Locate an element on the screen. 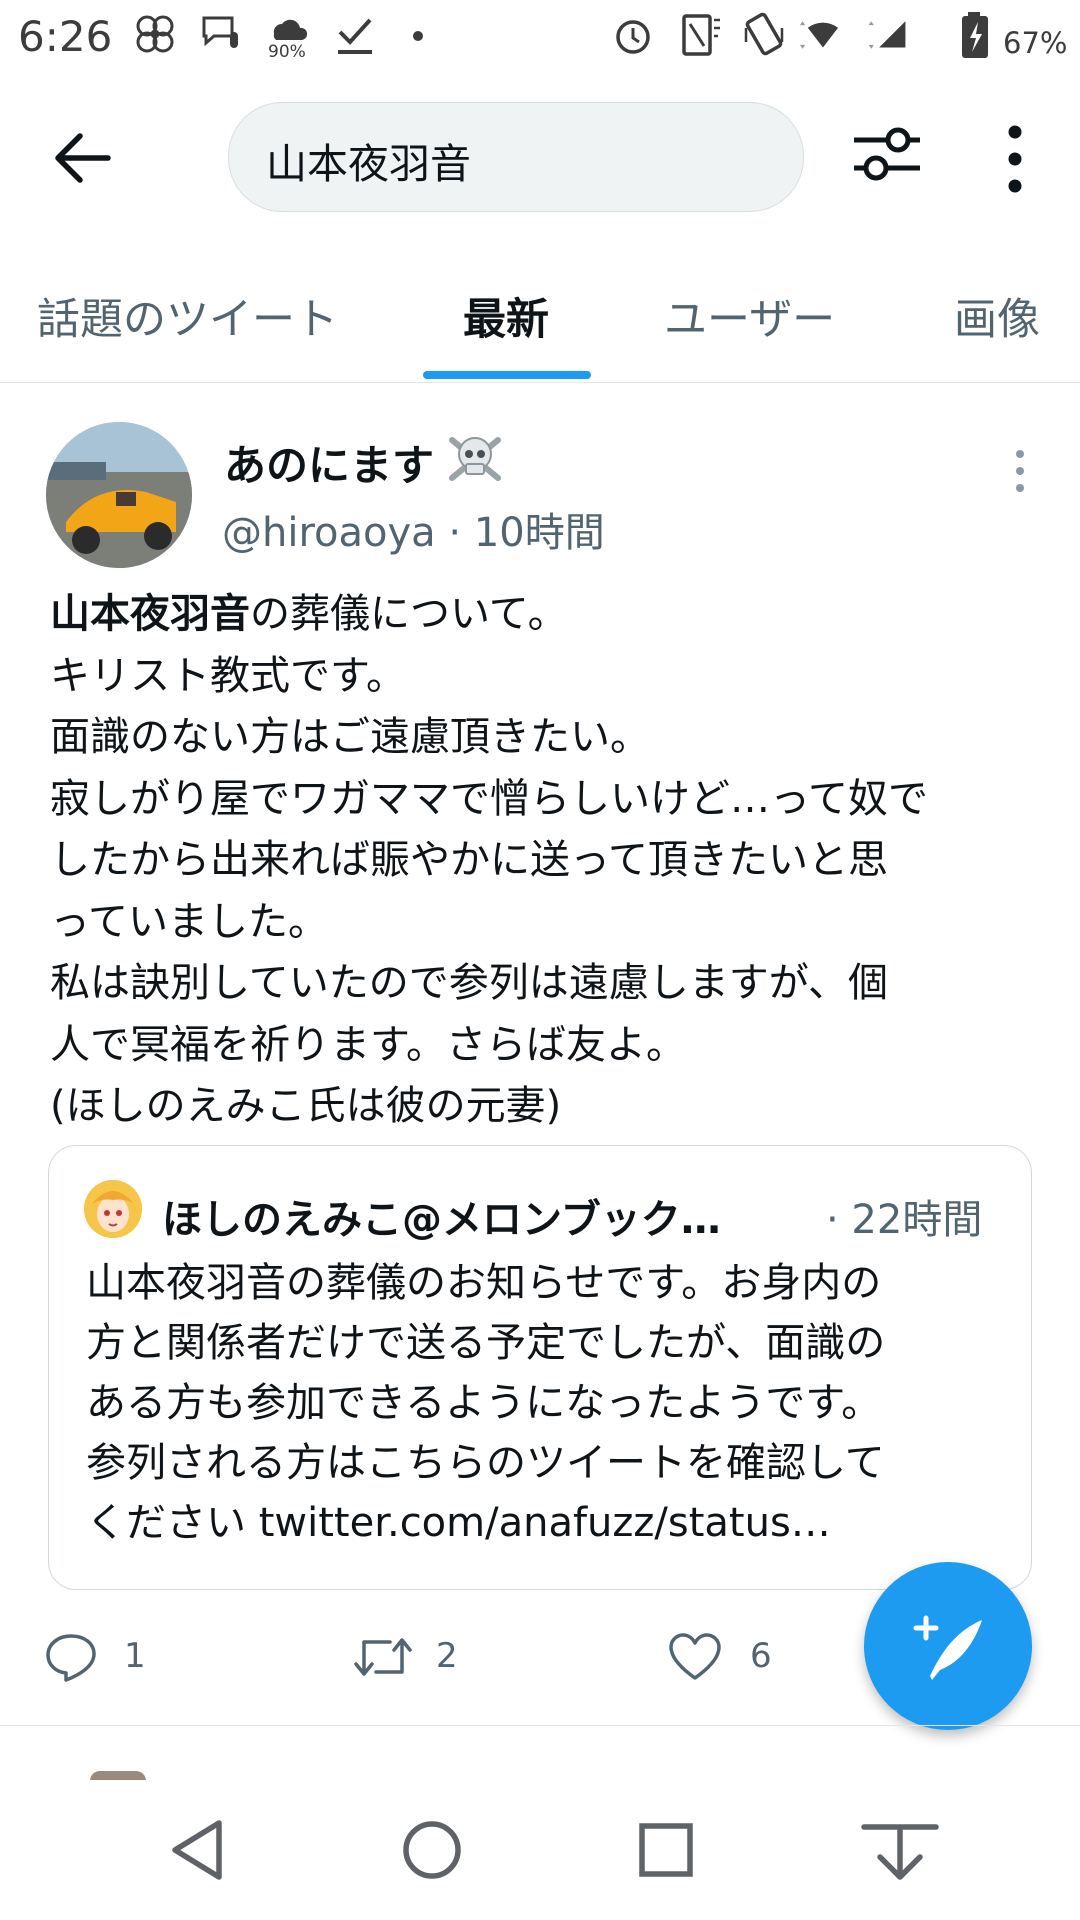  retweet-count: 2 is located at coordinates (447, 1656).